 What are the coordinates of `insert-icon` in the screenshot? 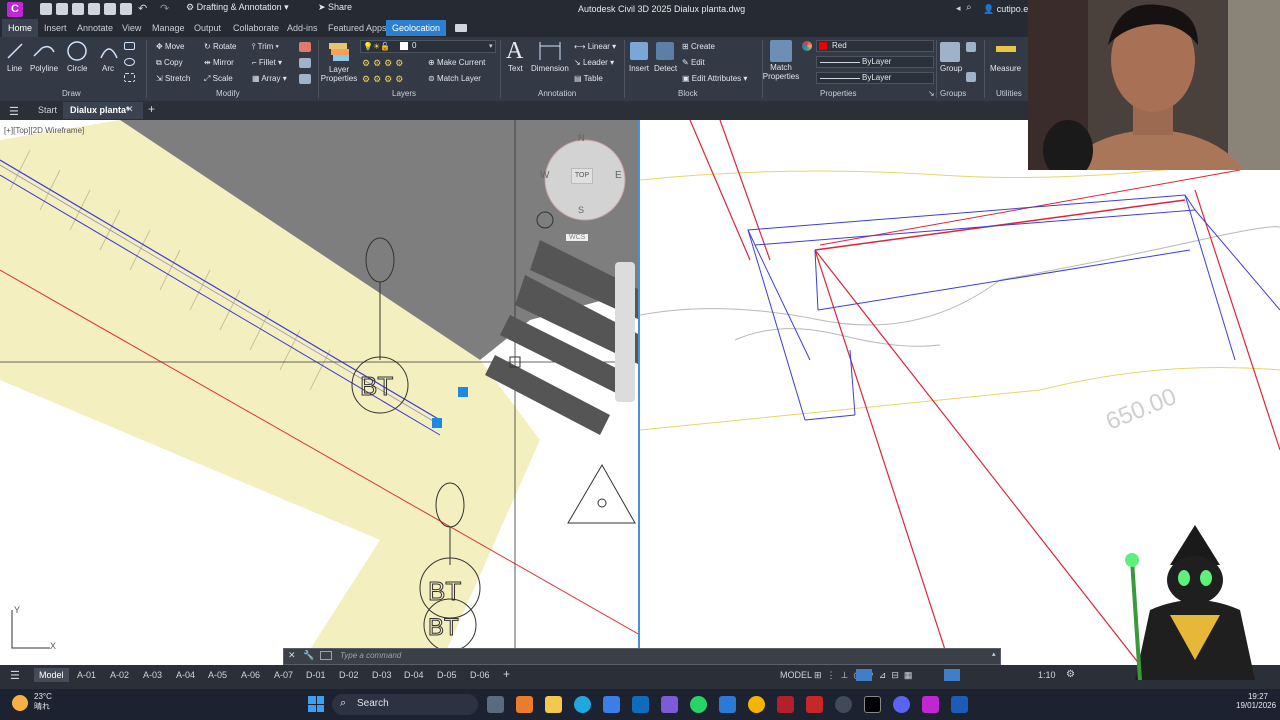 It's located at (639, 51).